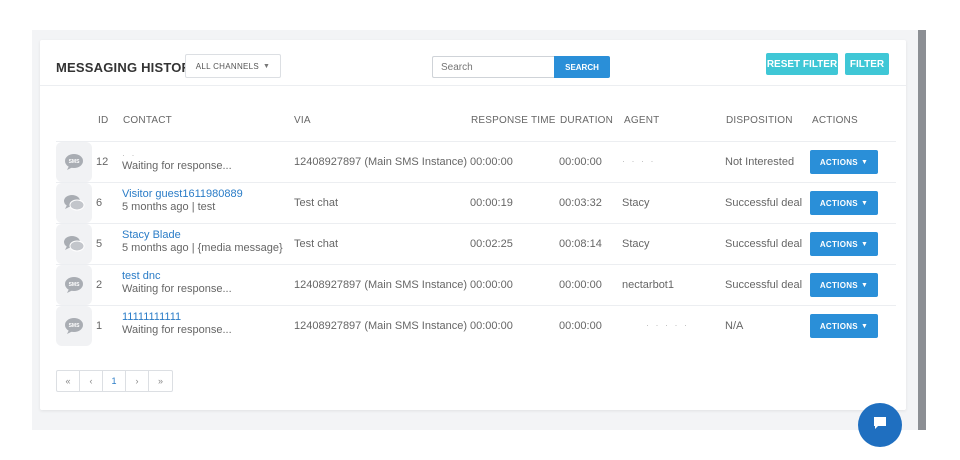 This screenshot has width=960, height=460. What do you see at coordinates (147, 120) in the screenshot?
I see `header-contact: CONTACT` at bounding box center [147, 120].